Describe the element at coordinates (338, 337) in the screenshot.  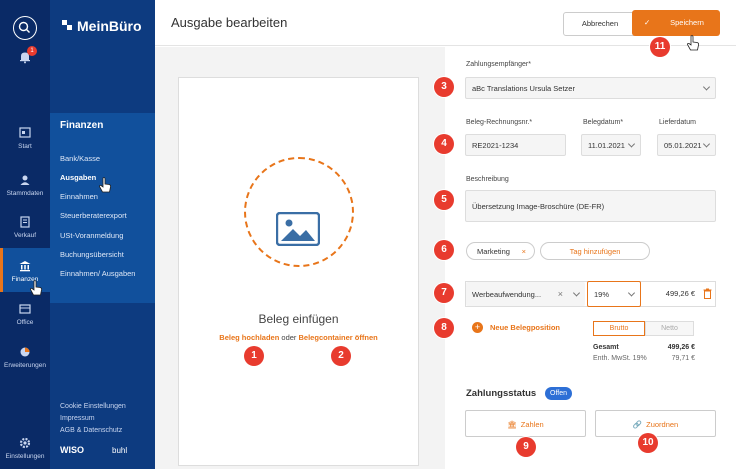
I see `open-container-link: Belegcontainer öffnen` at that location.